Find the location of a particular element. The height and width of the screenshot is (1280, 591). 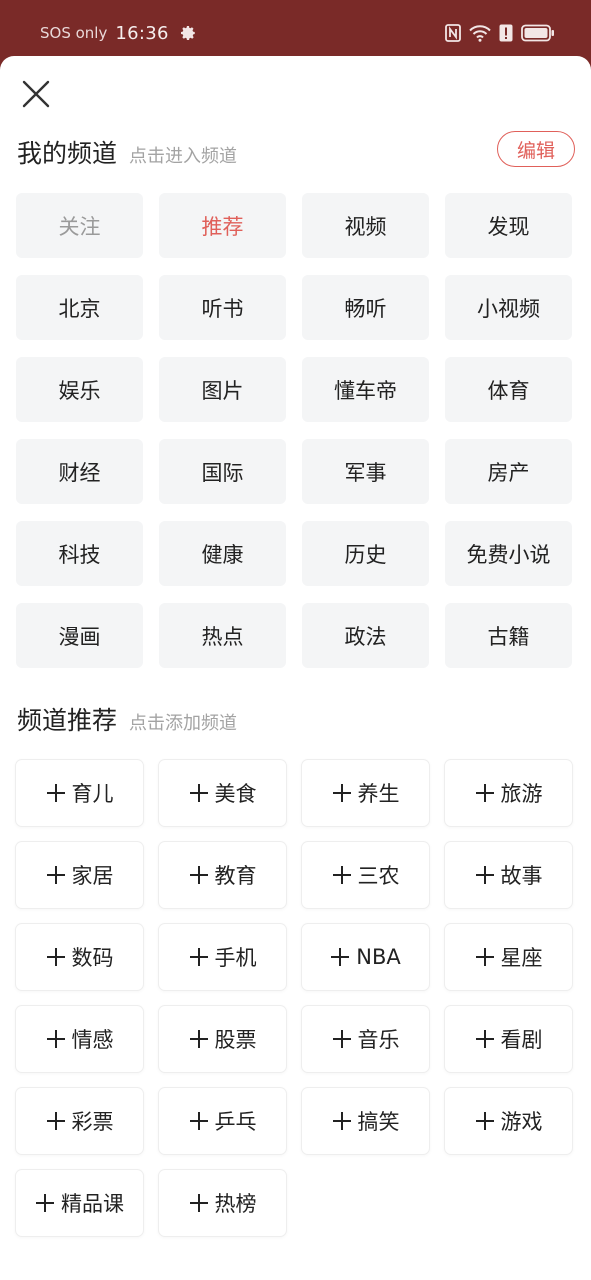

close-button is located at coordinates (36, 94).